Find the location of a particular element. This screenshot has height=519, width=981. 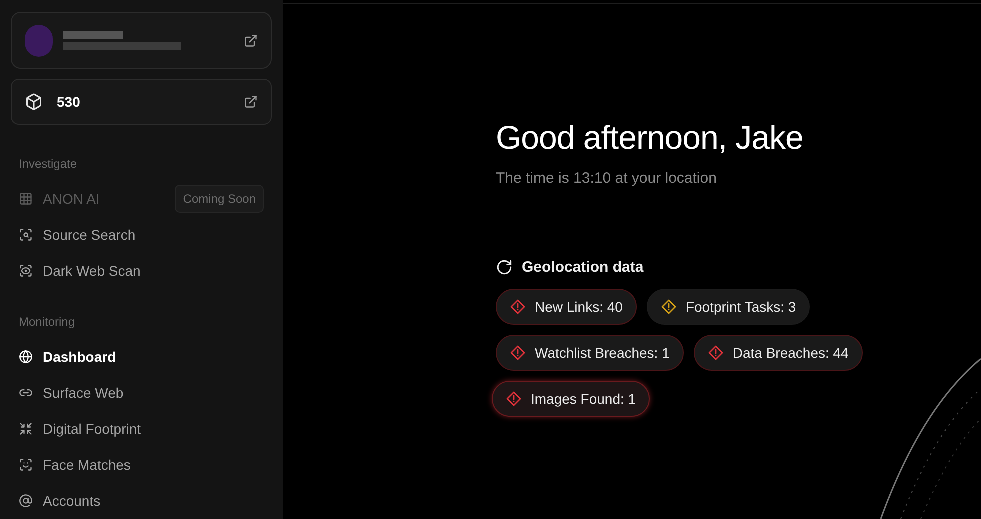

globe-icon is located at coordinates (26, 357).